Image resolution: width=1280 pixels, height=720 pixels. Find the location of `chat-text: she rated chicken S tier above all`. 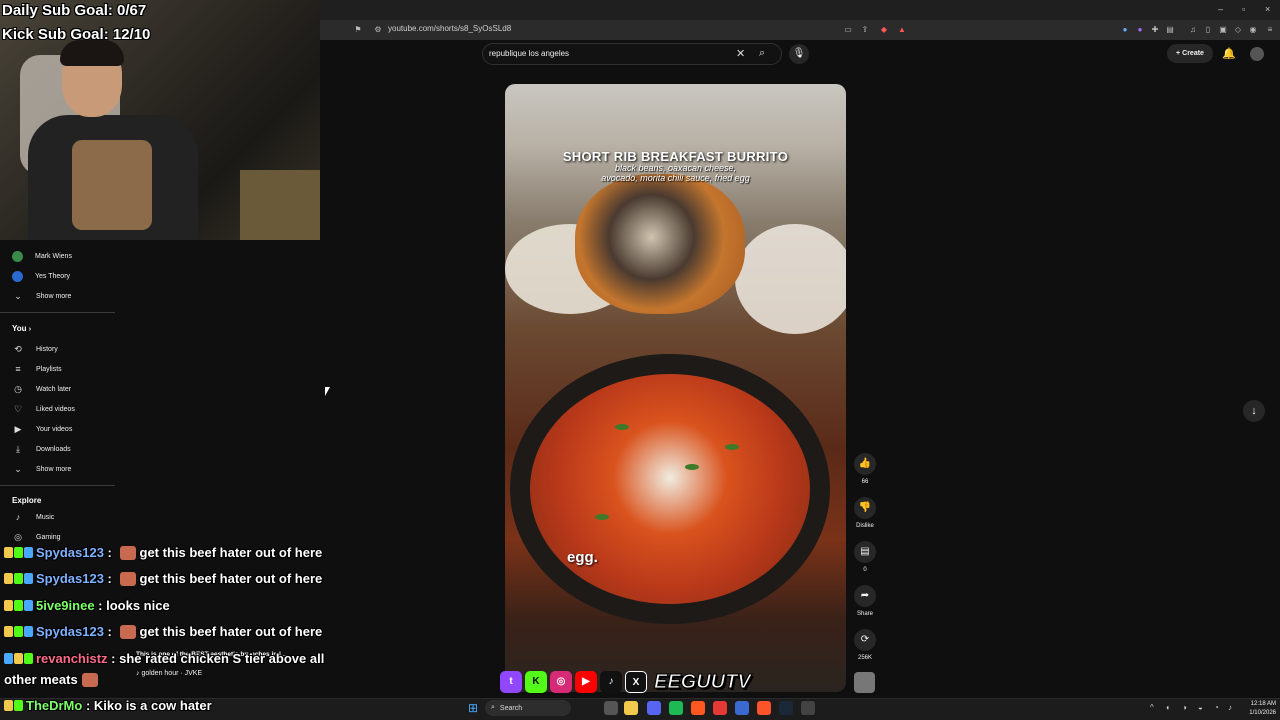

chat-text: she rated chicken S tier above all is located at coordinates (222, 658).